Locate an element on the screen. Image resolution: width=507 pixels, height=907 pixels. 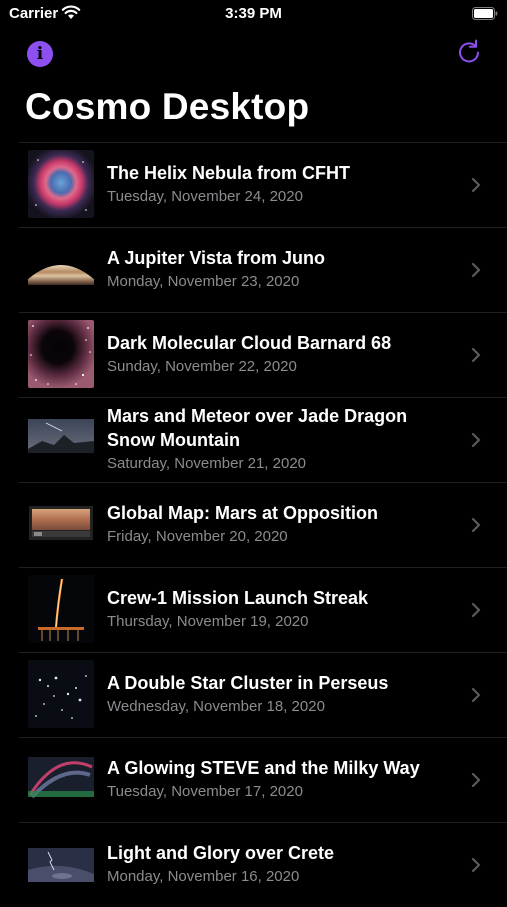
thumbnail-steve-milky-way is located at coordinates (61, 779).